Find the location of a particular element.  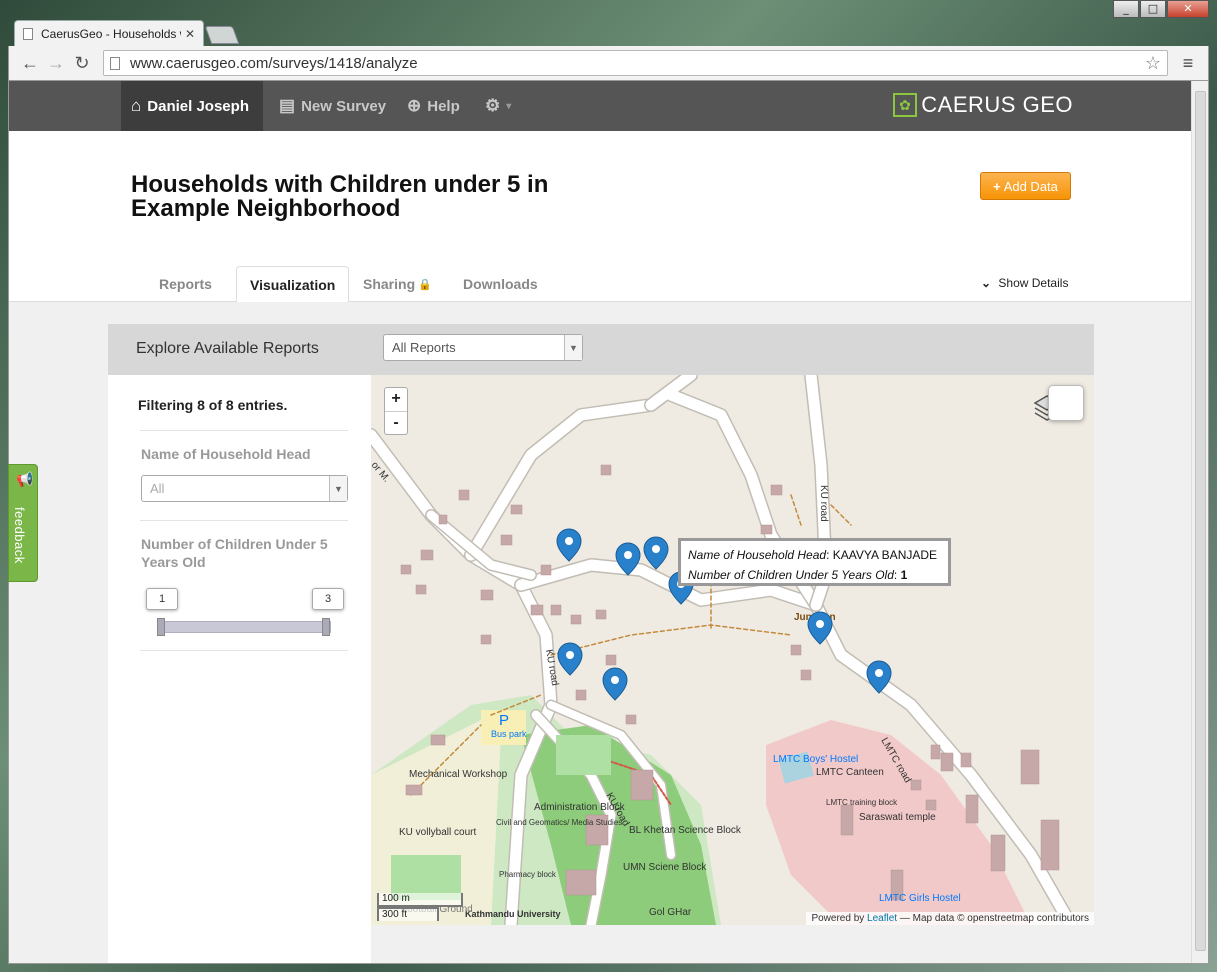

brand-name: CAERUS GEO is located at coordinates (997, 104).